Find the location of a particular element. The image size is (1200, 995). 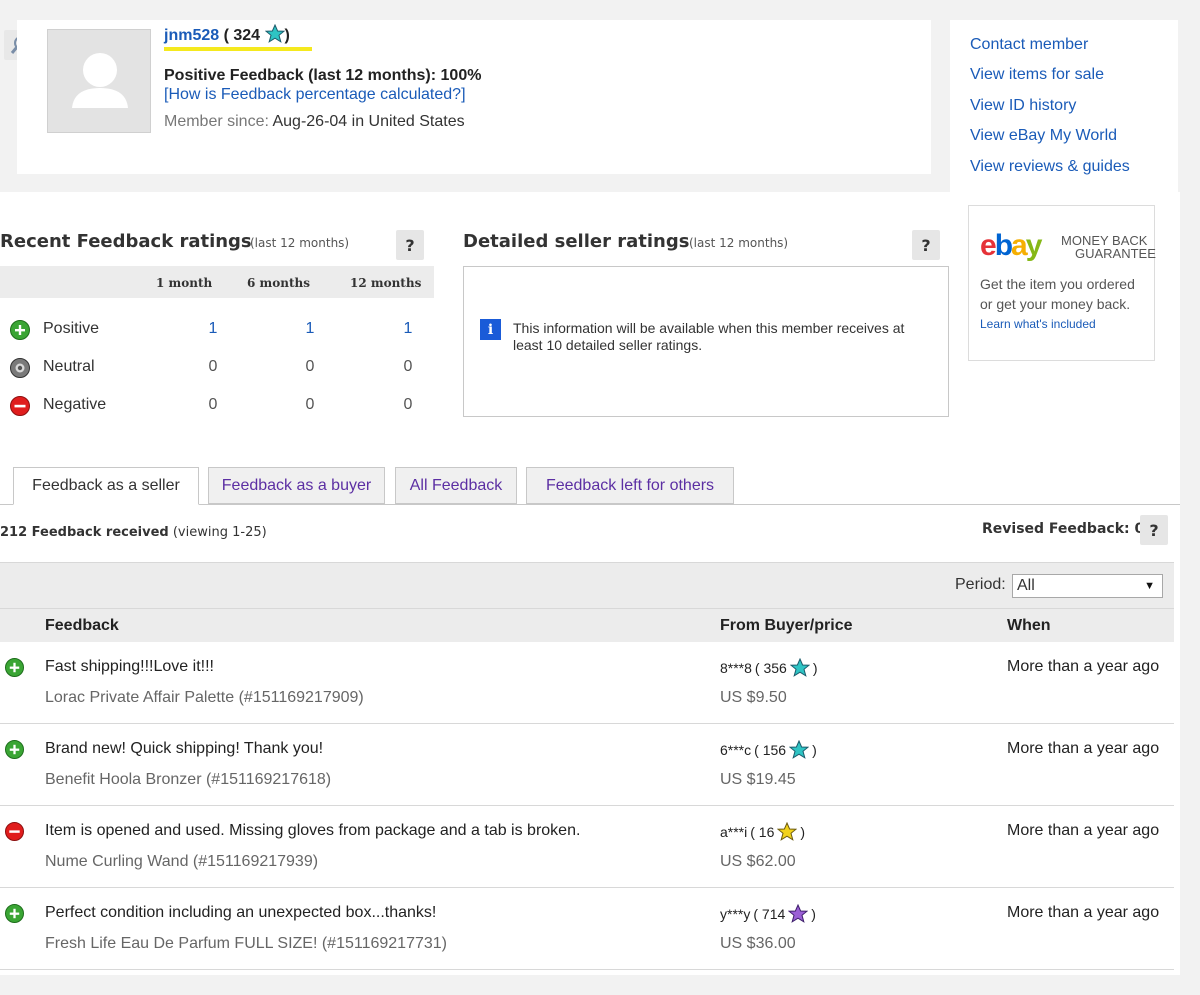

item-price: US $9.50 is located at coordinates (753, 697).